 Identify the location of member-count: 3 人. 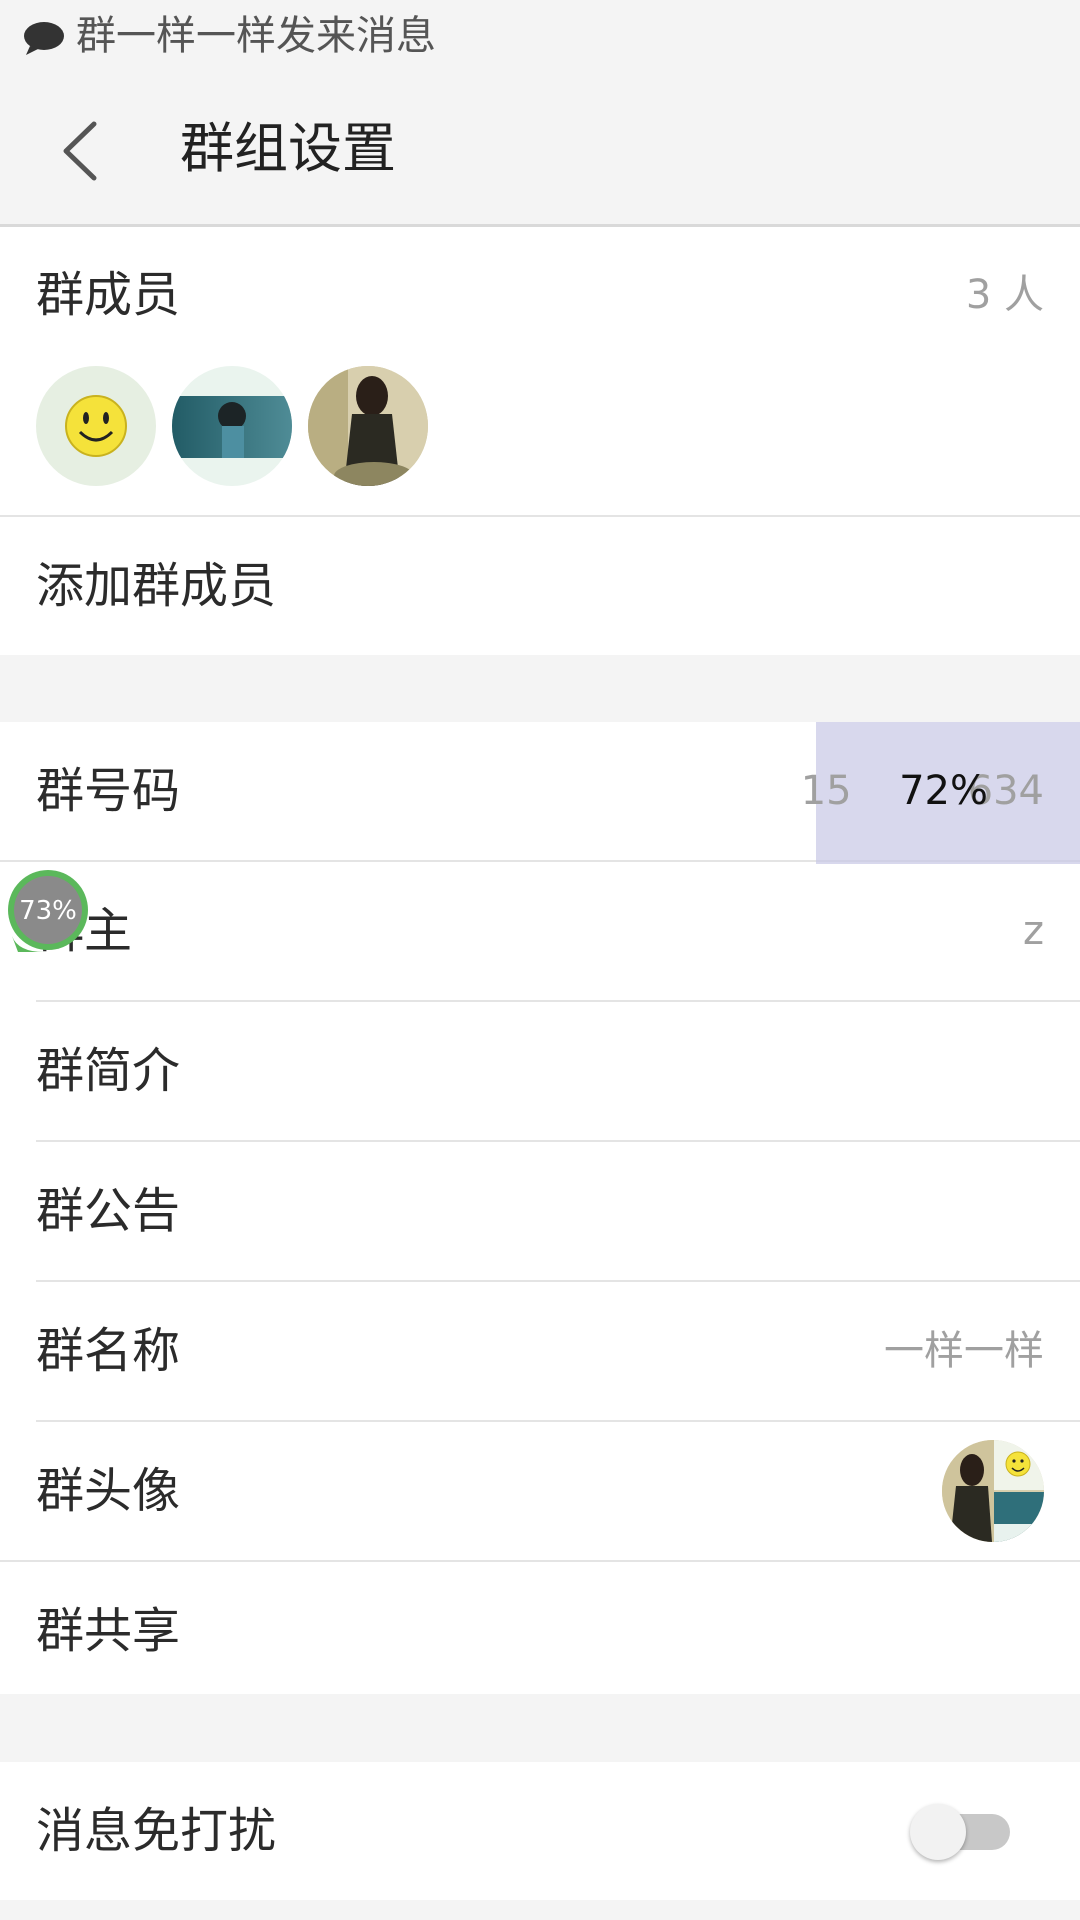
(1004, 295).